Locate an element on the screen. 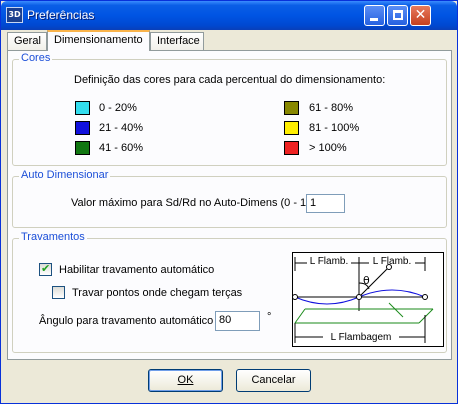 The width and height of the screenshot is (458, 404). node-right is located at coordinates (425, 297).